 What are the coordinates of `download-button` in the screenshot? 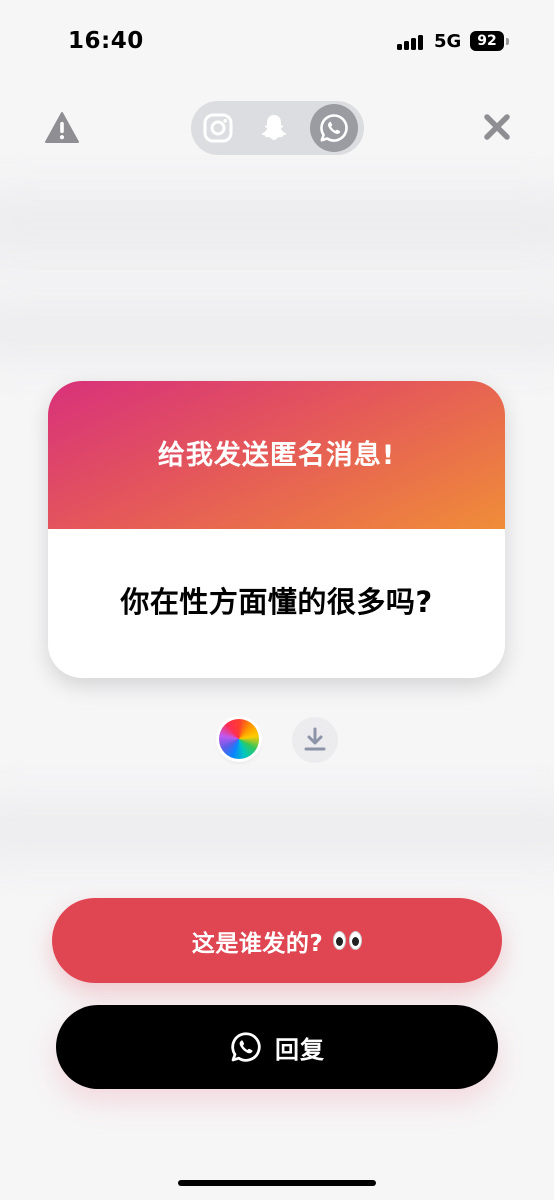 It's located at (315, 740).